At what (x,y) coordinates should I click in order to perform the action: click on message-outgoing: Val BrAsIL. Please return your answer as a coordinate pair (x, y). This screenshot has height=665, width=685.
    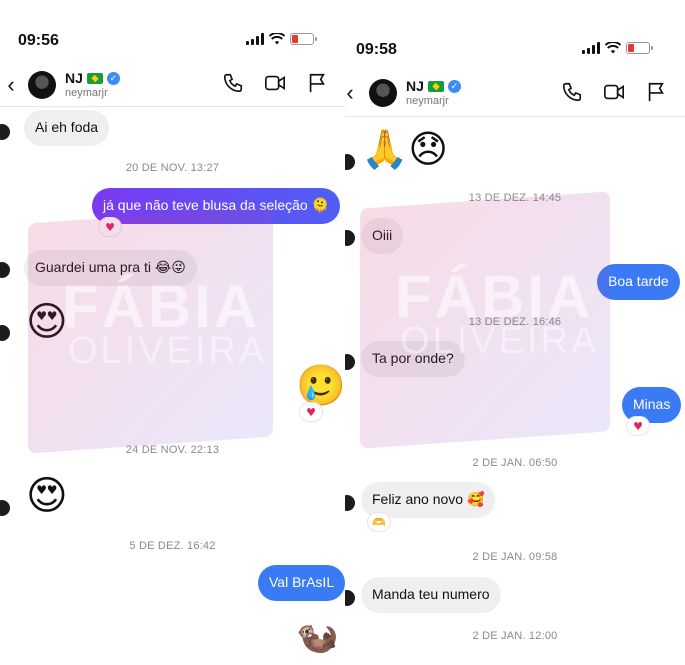
    Looking at the image, I should click on (301, 583).